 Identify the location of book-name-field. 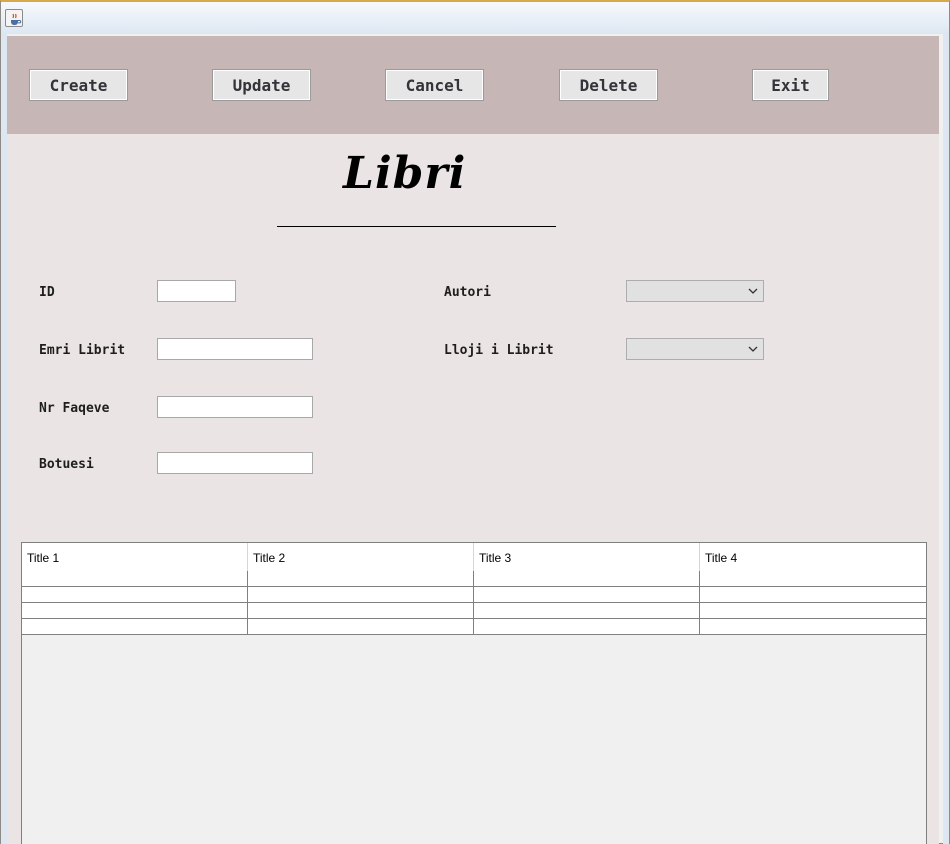
(235, 349).